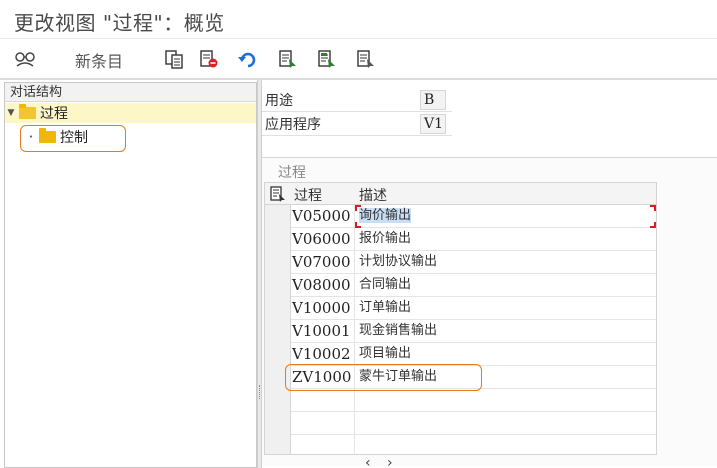 This screenshot has height=468, width=717. Describe the element at coordinates (385, 215) in the screenshot. I see `selected-text: 询价输出` at that location.